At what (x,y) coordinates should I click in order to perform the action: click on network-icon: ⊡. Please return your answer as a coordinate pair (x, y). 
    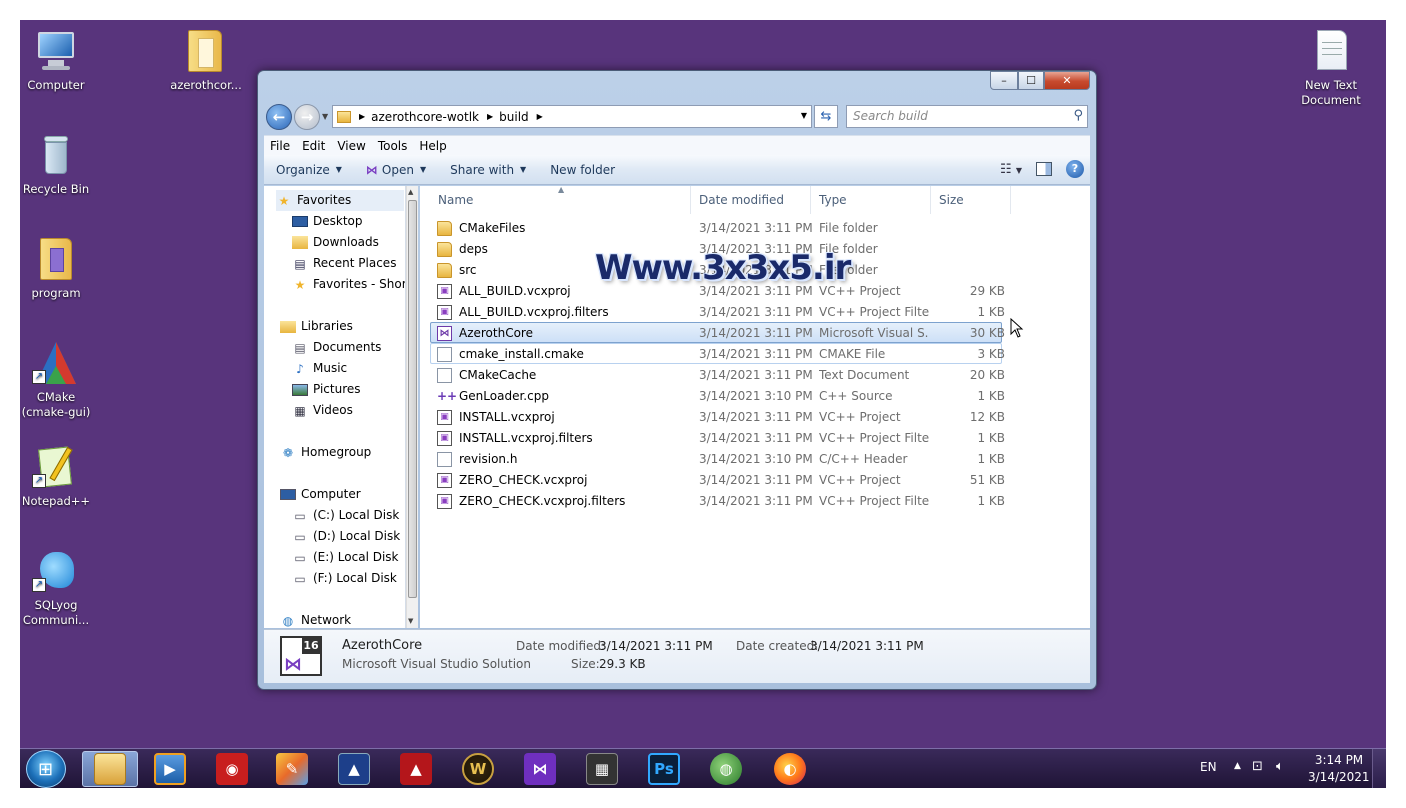
    Looking at the image, I should click on (1257, 766).